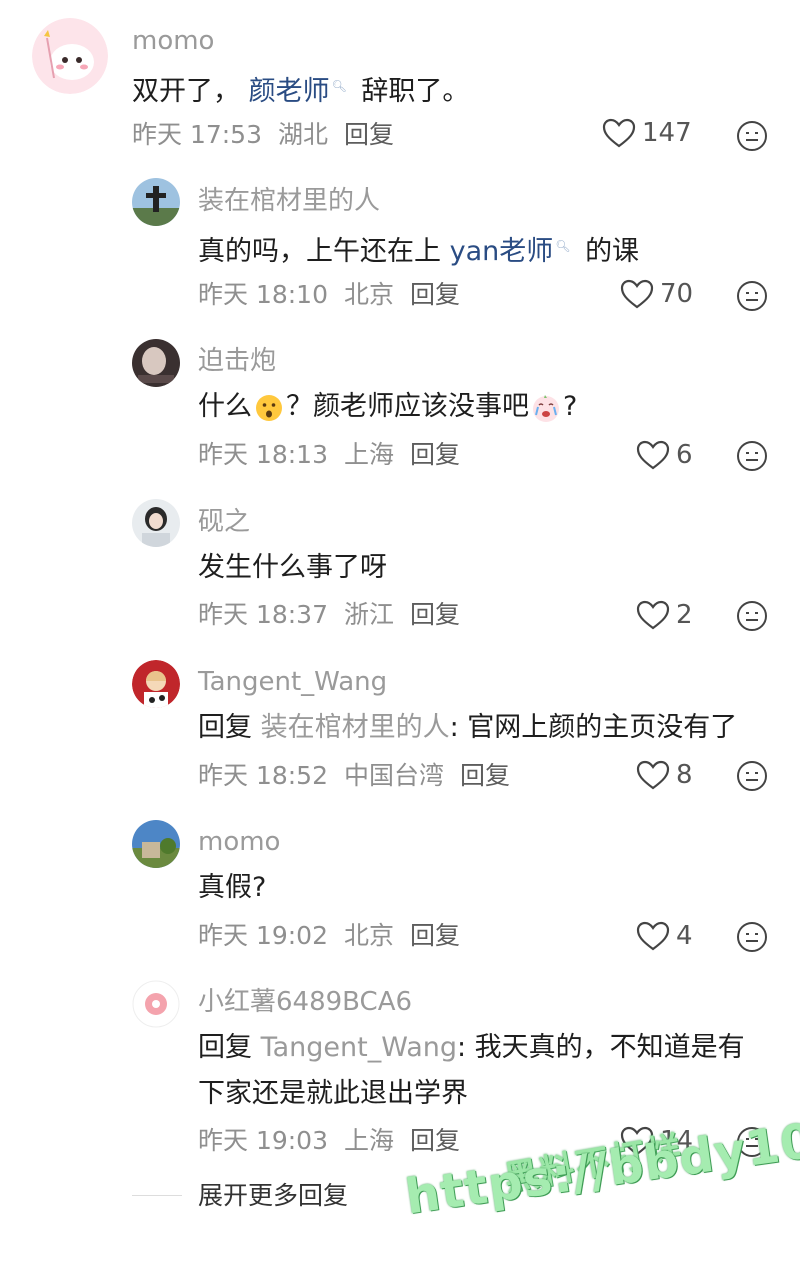  Describe the element at coordinates (407, 406) in the screenshot. I see `reply-text-part: ？颜老师应该没事吧` at that location.